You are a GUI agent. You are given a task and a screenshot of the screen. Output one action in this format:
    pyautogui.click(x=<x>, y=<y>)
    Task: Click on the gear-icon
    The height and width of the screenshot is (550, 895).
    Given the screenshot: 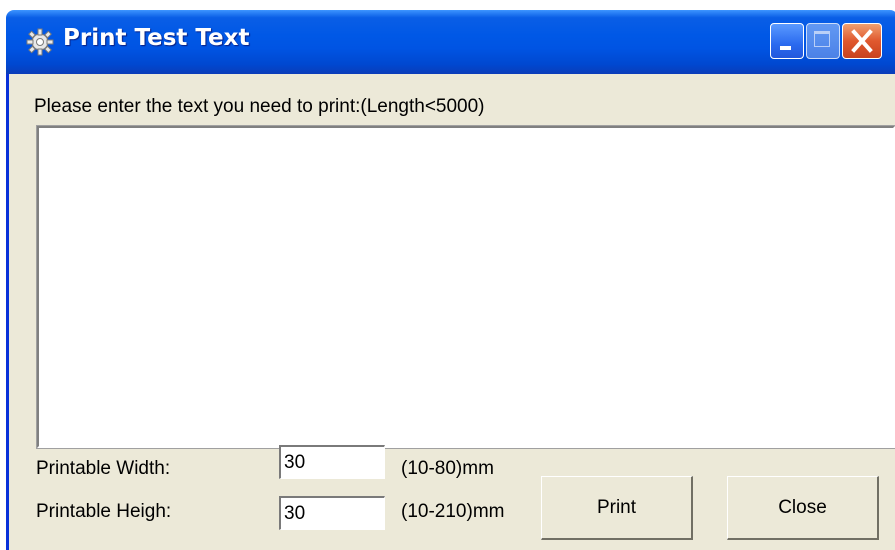 What is the action you would take?
    pyautogui.click(x=40, y=42)
    